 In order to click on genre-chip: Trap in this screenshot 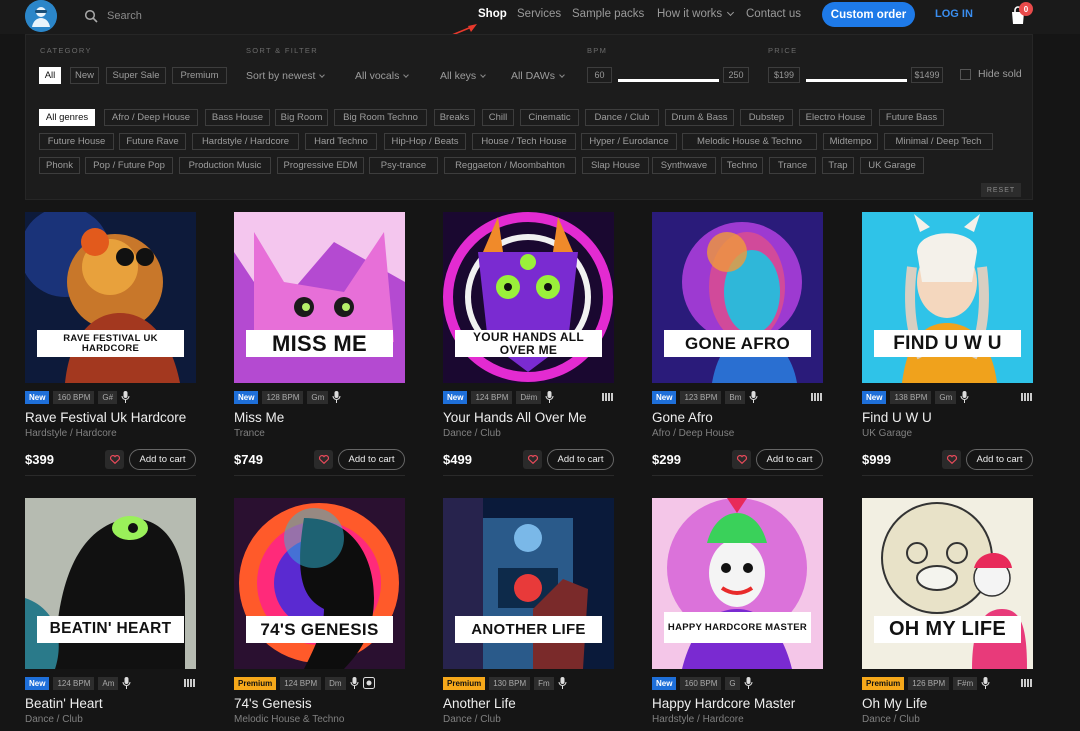, I will do `click(838, 165)`.